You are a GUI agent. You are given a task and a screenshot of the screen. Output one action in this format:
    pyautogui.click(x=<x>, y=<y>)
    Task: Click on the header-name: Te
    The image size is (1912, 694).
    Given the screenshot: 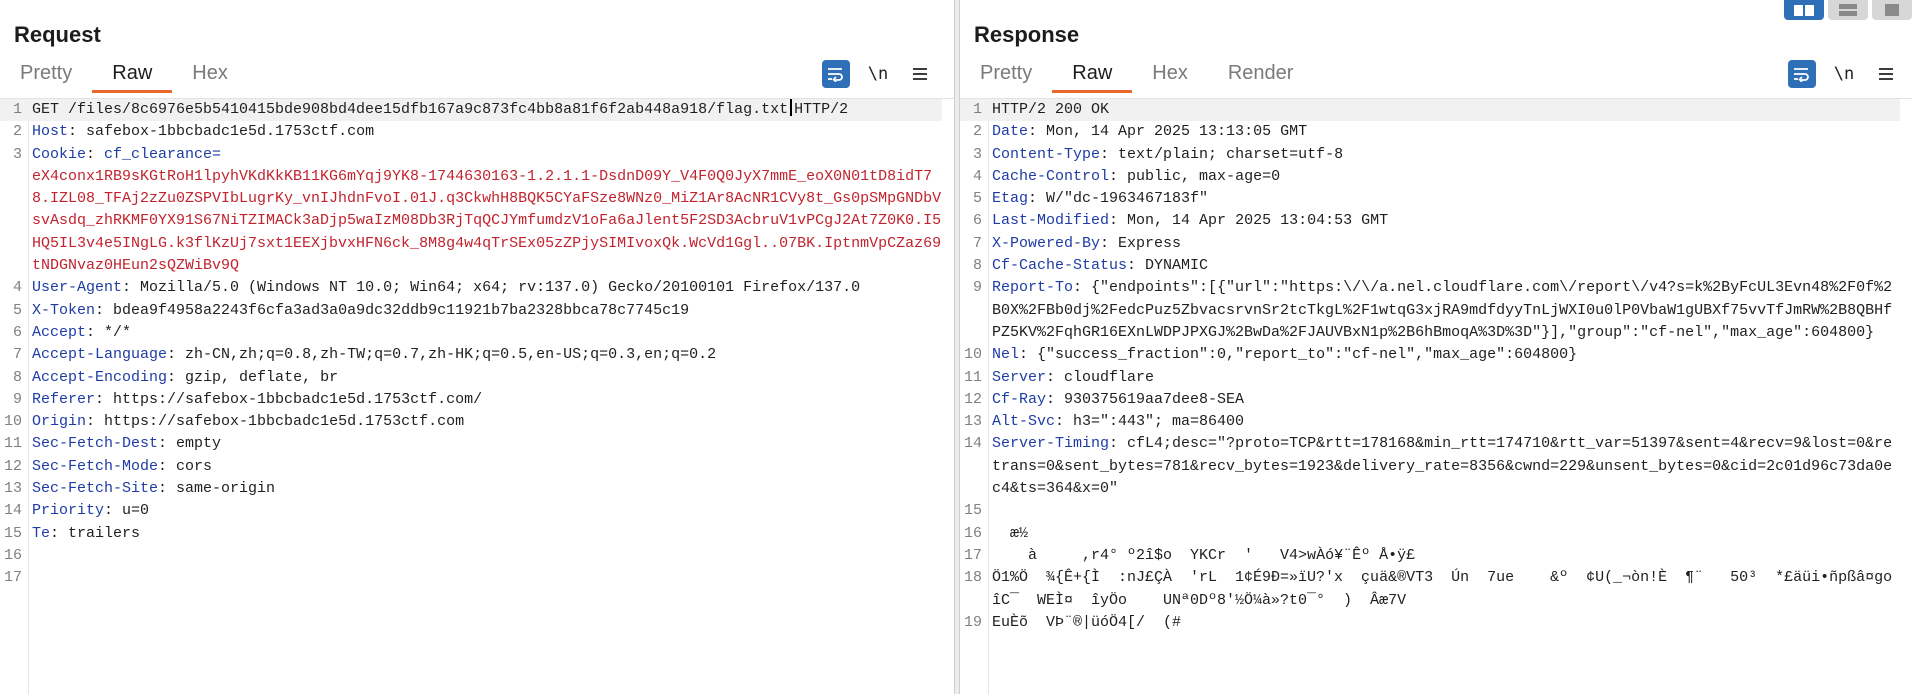 What is the action you would take?
    pyautogui.click(x=41, y=533)
    